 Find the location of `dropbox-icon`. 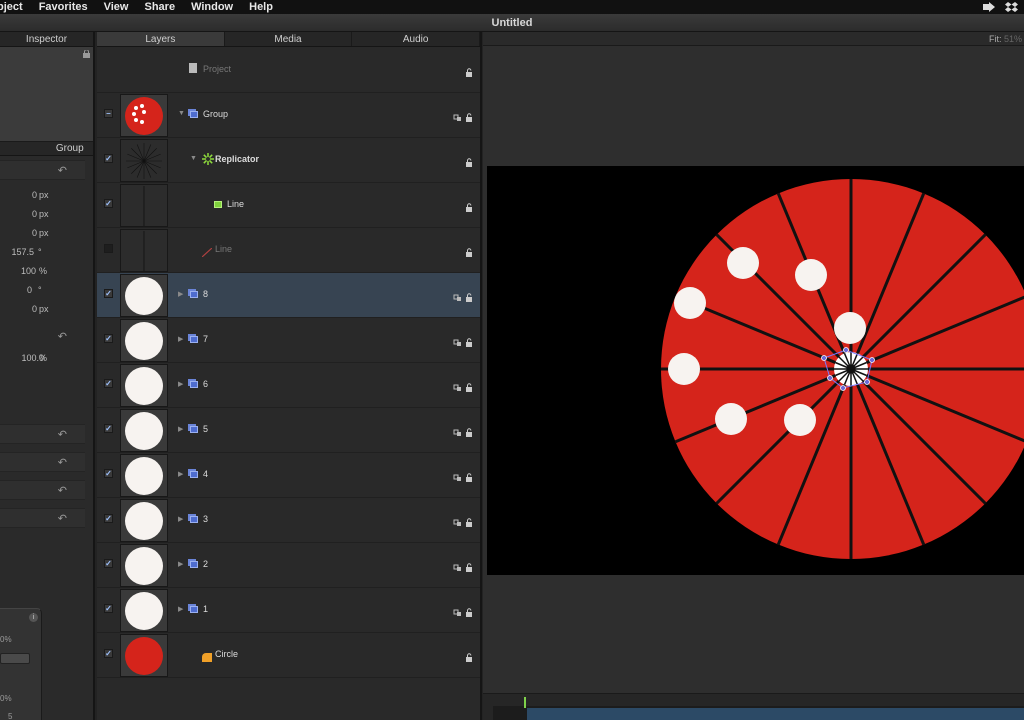

dropbox-icon is located at coordinates (1011, 7).